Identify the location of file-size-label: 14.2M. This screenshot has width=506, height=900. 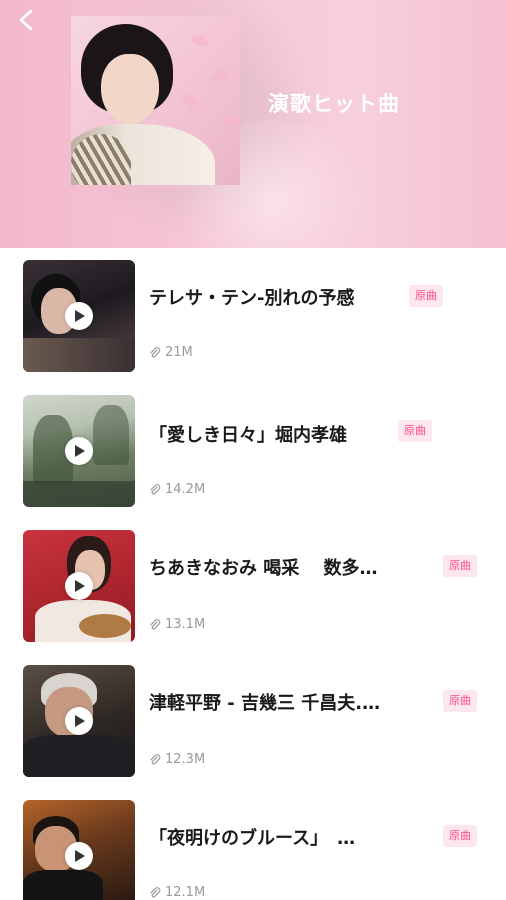
(185, 489).